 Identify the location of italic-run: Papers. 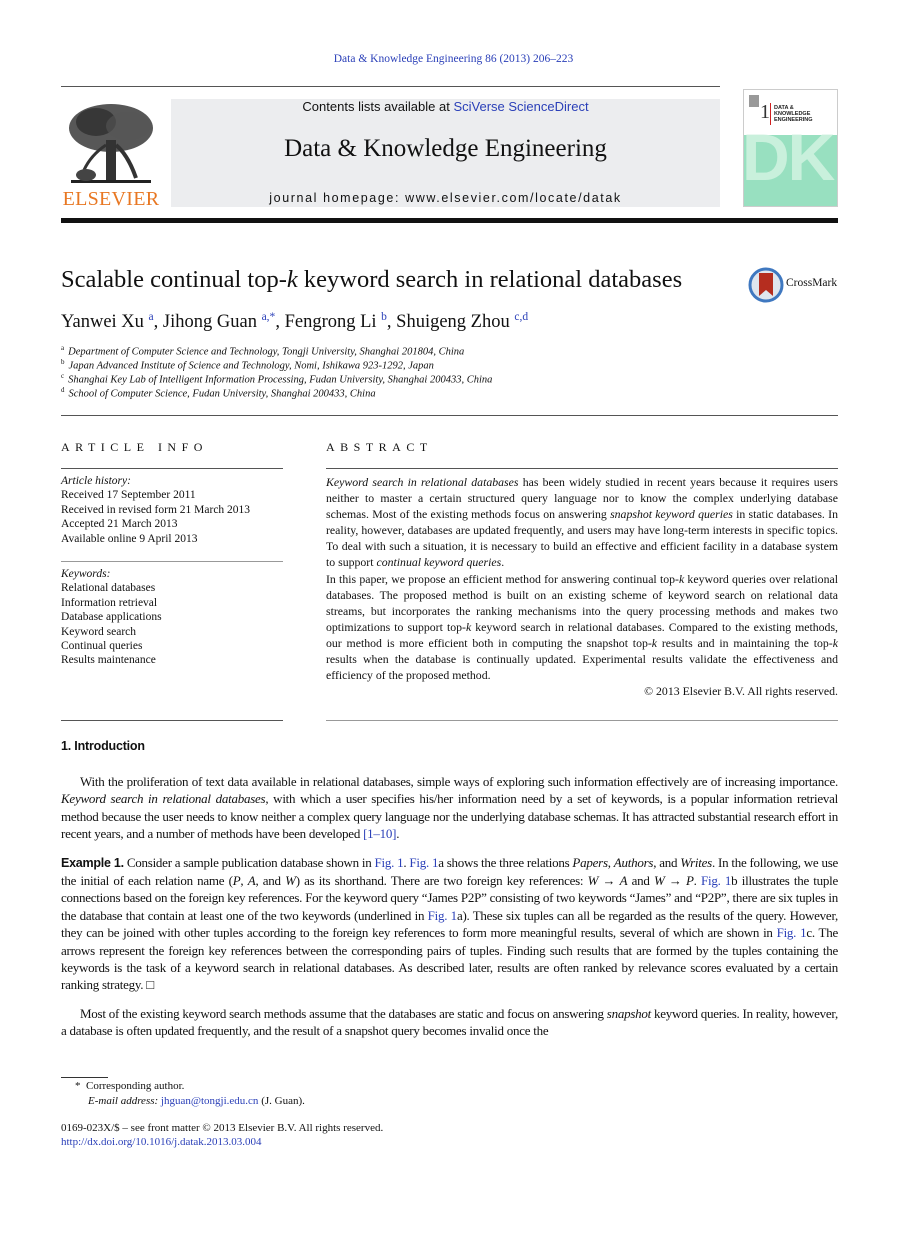
(590, 862).